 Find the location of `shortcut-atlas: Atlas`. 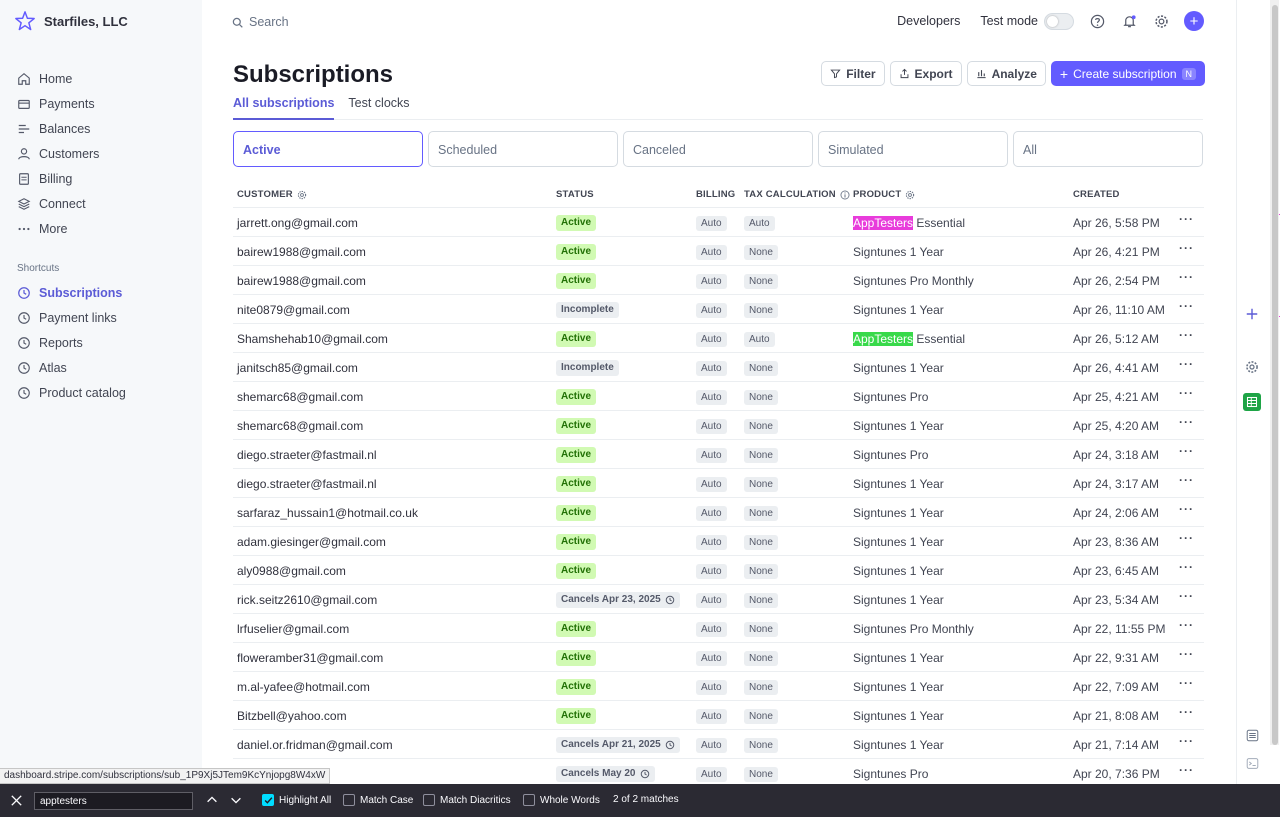

shortcut-atlas: Atlas is located at coordinates (71, 367).